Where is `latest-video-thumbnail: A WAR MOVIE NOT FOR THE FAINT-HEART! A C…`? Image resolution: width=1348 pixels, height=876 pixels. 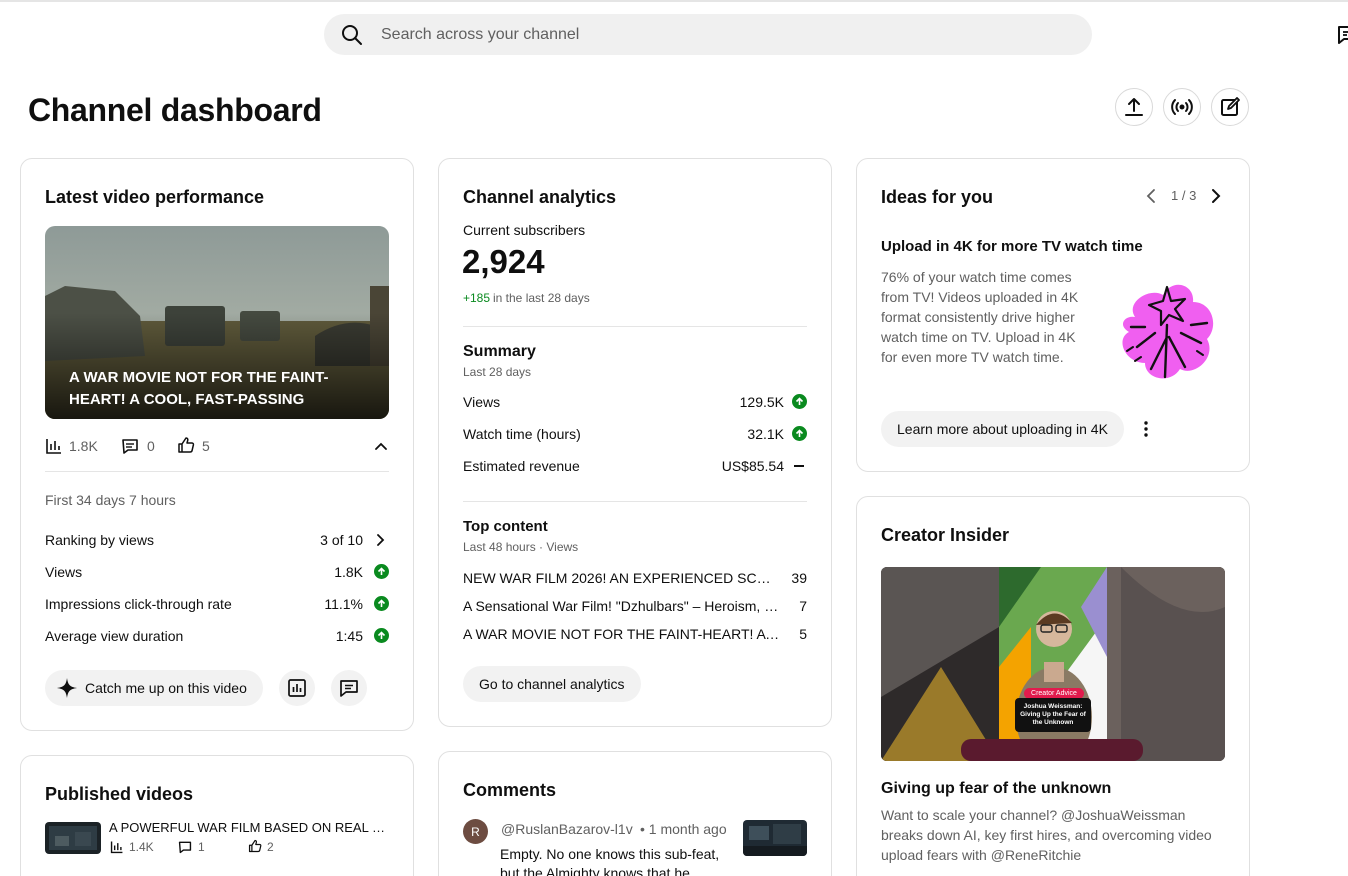 latest-video-thumbnail: A WAR MOVIE NOT FOR THE FAINT-HEART! A C… is located at coordinates (217, 322).